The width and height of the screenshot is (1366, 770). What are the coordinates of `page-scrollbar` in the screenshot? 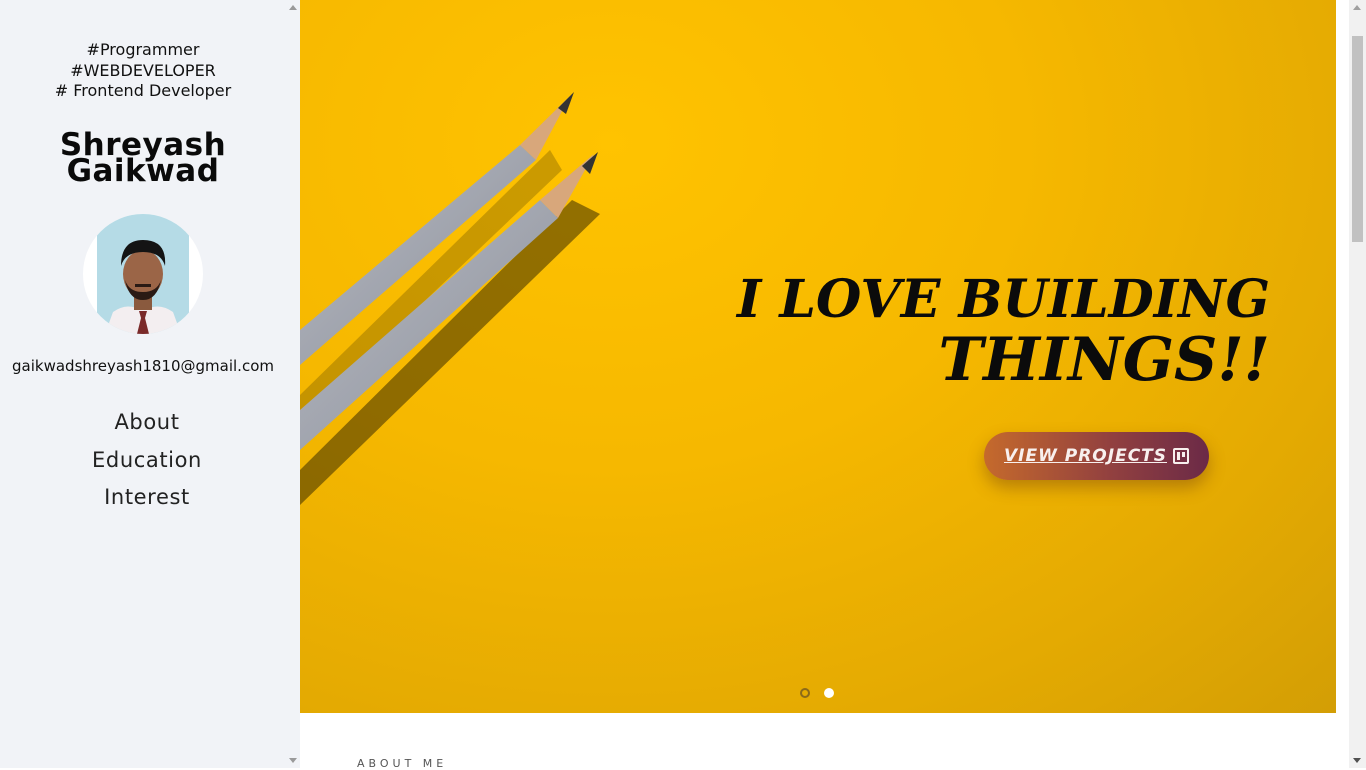 It's located at (1357, 384).